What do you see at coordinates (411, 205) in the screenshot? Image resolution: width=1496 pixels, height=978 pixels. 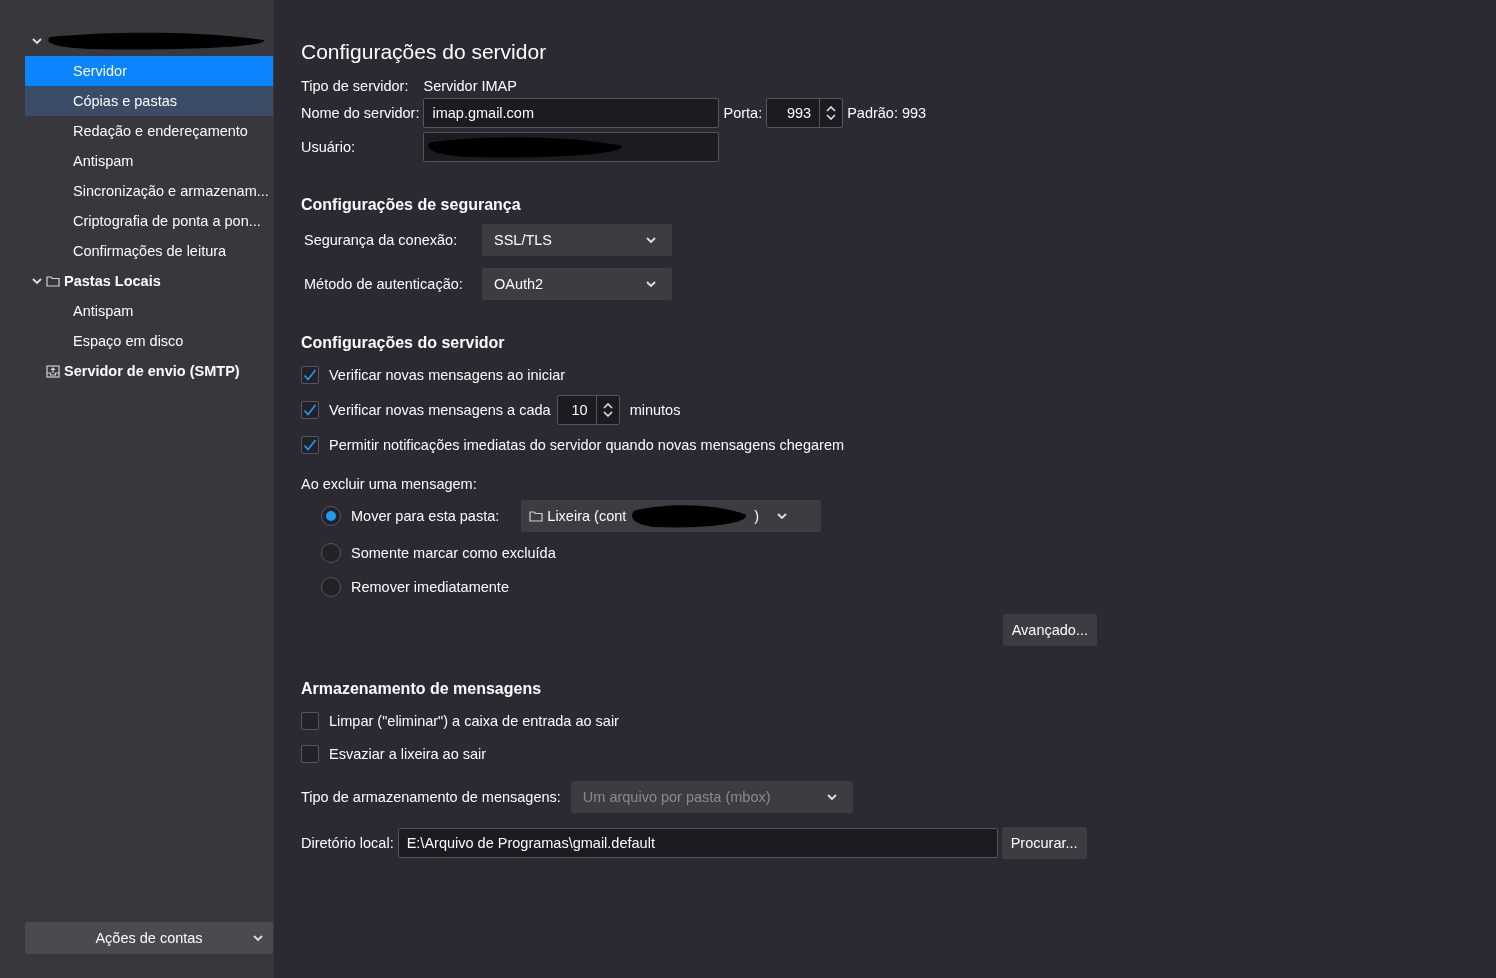 I see `section-heading: Configurações de segurança` at bounding box center [411, 205].